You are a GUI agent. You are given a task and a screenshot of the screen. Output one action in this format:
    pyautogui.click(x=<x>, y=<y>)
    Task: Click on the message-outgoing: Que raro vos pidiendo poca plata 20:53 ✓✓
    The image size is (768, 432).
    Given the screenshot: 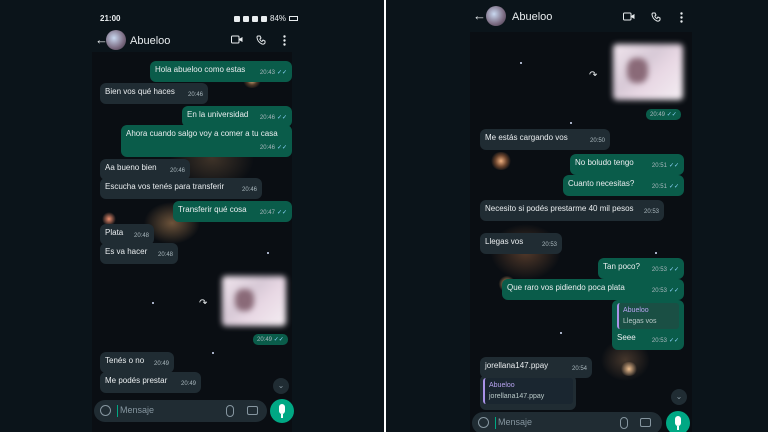 What is the action you would take?
    pyautogui.click(x=593, y=289)
    